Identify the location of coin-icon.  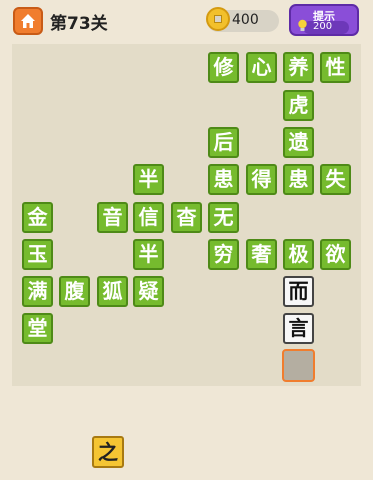
(218, 19).